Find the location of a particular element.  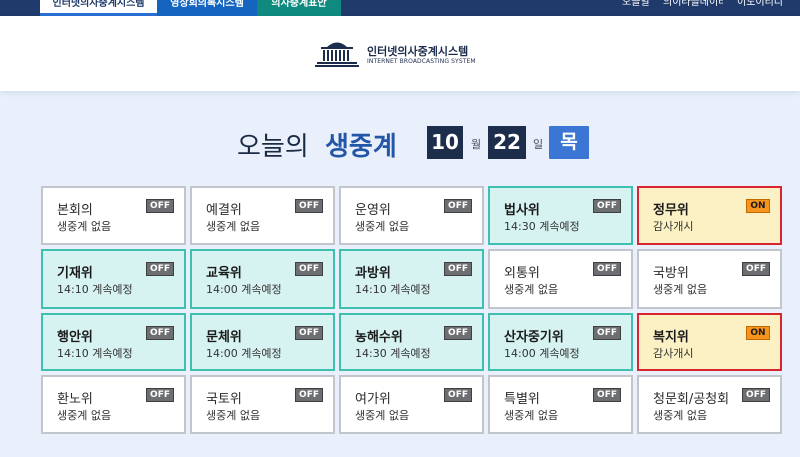

committee-card: 산자중기위 14:00 계속예정 OFF is located at coordinates (560, 342).